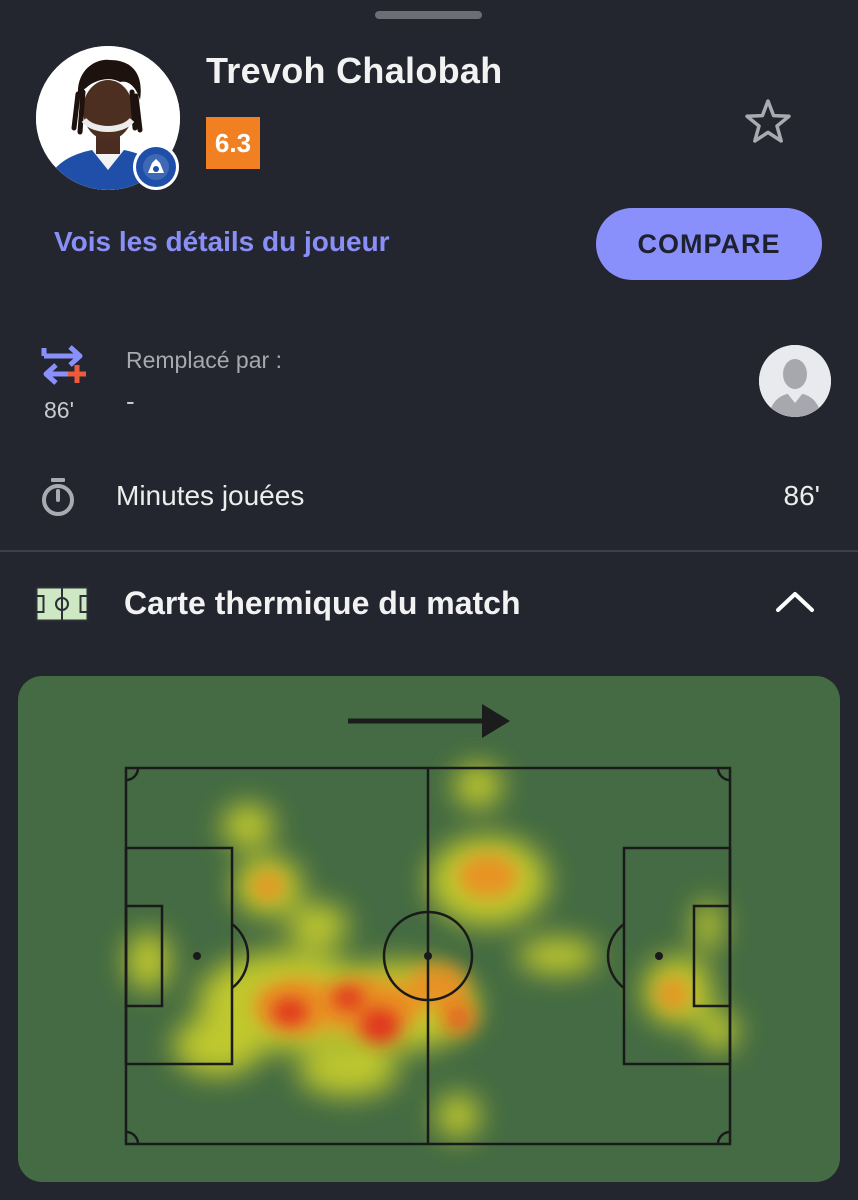 The image size is (858, 1200). What do you see at coordinates (130, 401) in the screenshot?
I see `replaced-by-value: -` at bounding box center [130, 401].